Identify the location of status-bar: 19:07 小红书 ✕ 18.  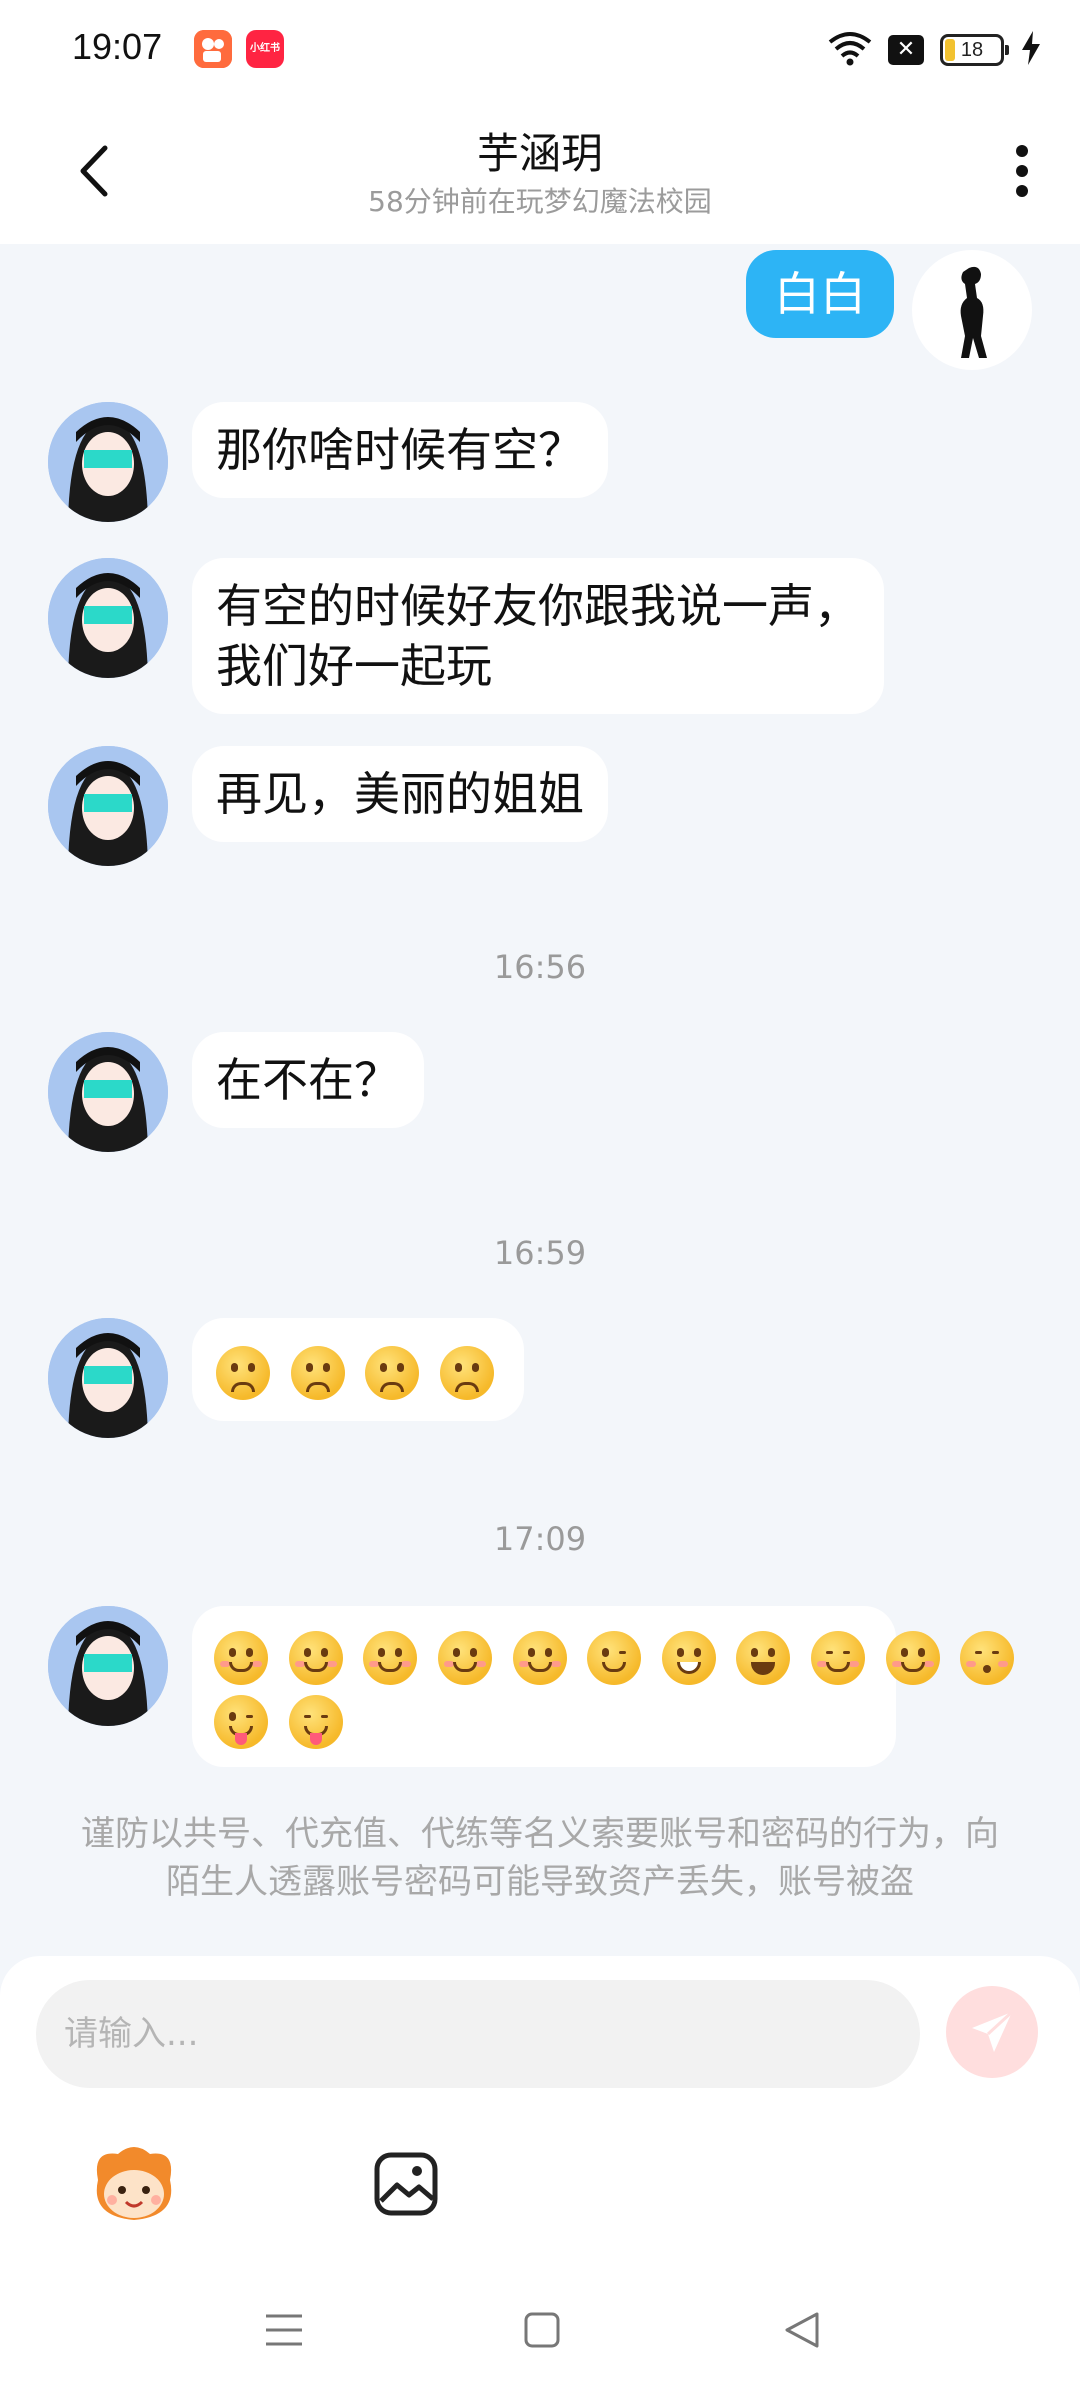
(540, 50).